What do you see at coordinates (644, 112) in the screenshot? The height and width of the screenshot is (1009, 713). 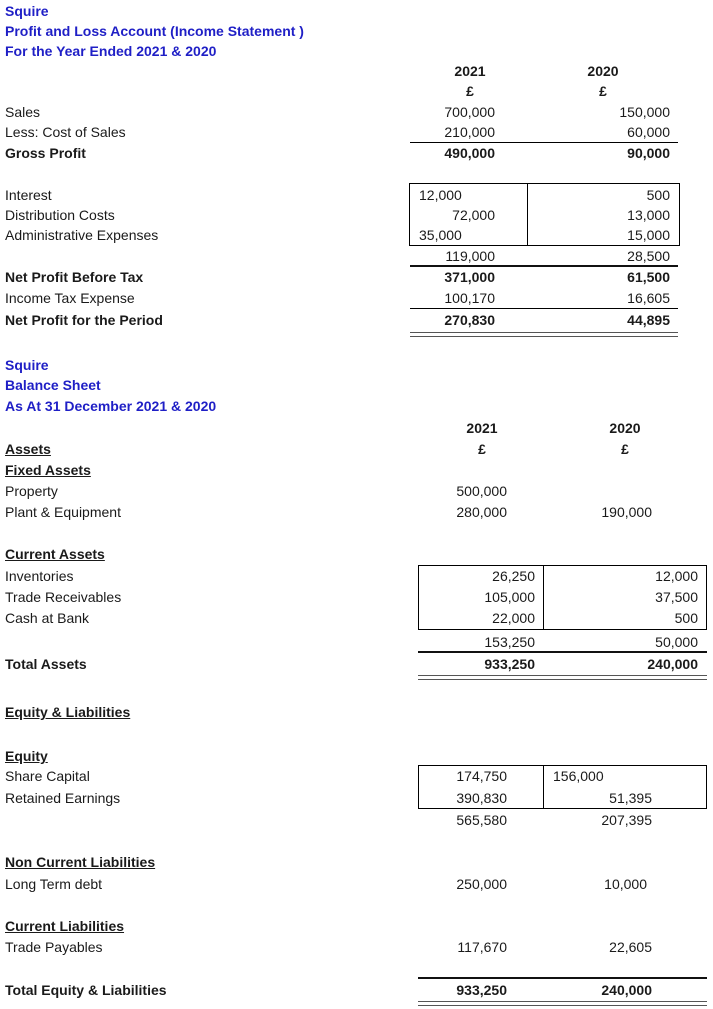 I see `value-2020: 150,000` at bounding box center [644, 112].